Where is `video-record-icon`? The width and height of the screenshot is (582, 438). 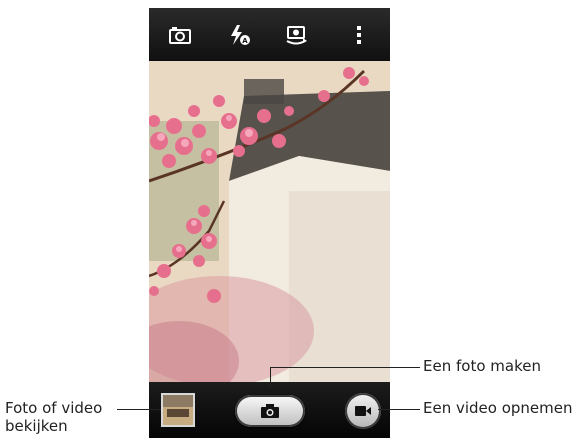
video-record-icon is located at coordinates (363, 411).